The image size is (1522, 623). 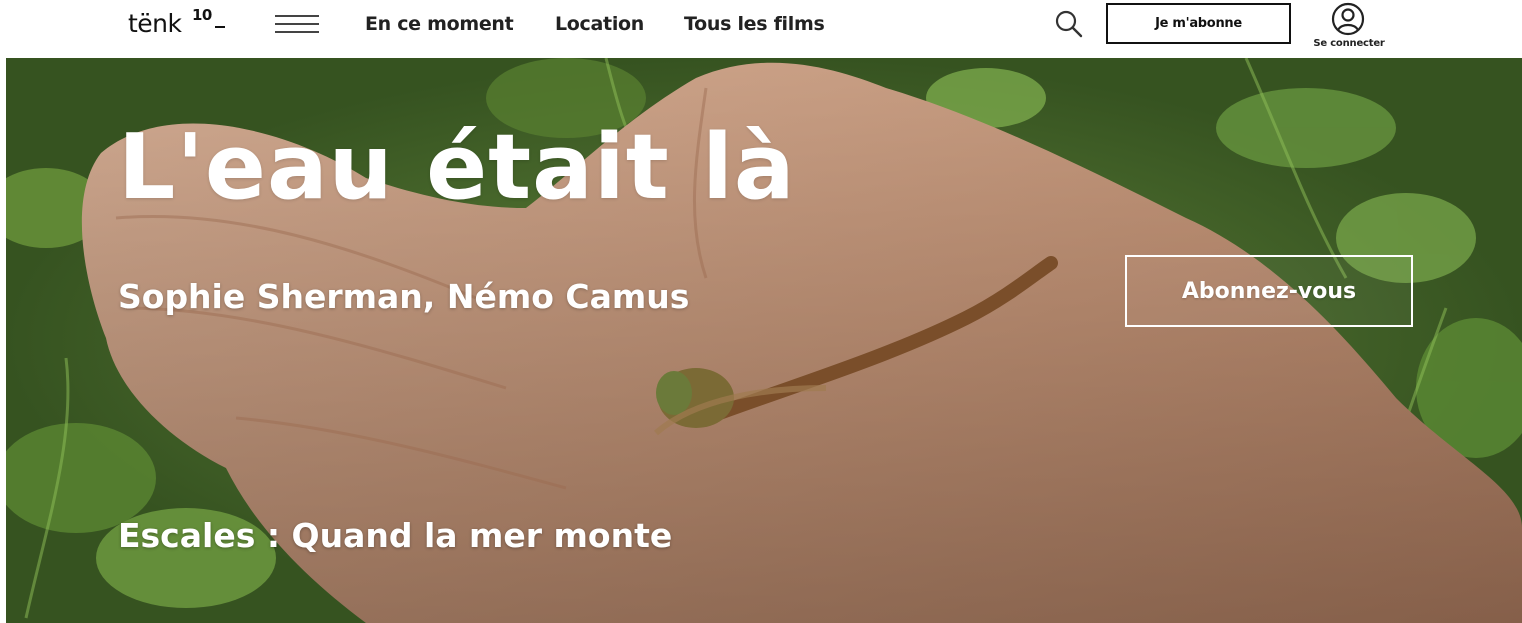 I want to click on film-title: L'eau était là, so click(x=457, y=168).